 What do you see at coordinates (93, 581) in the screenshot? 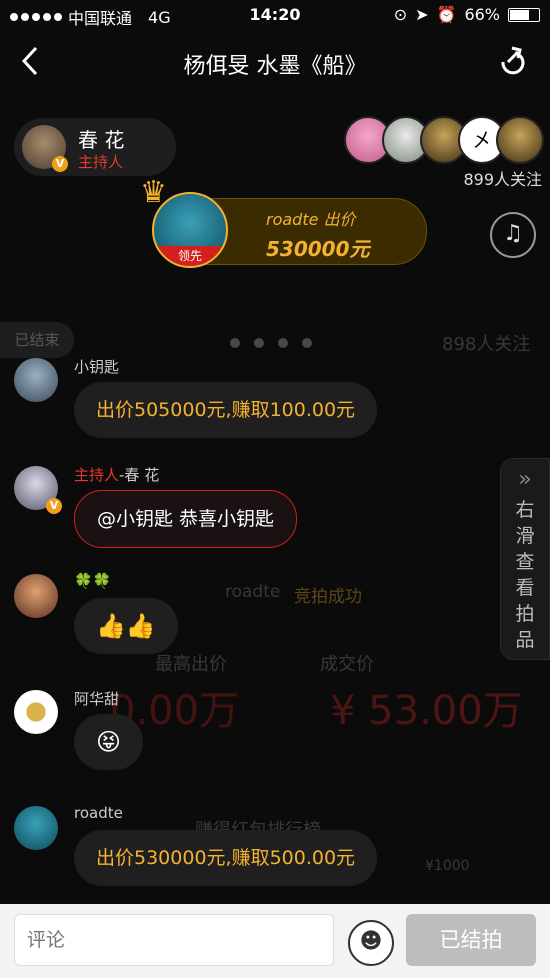
I see `message-sender: 🍀🍀` at bounding box center [93, 581].